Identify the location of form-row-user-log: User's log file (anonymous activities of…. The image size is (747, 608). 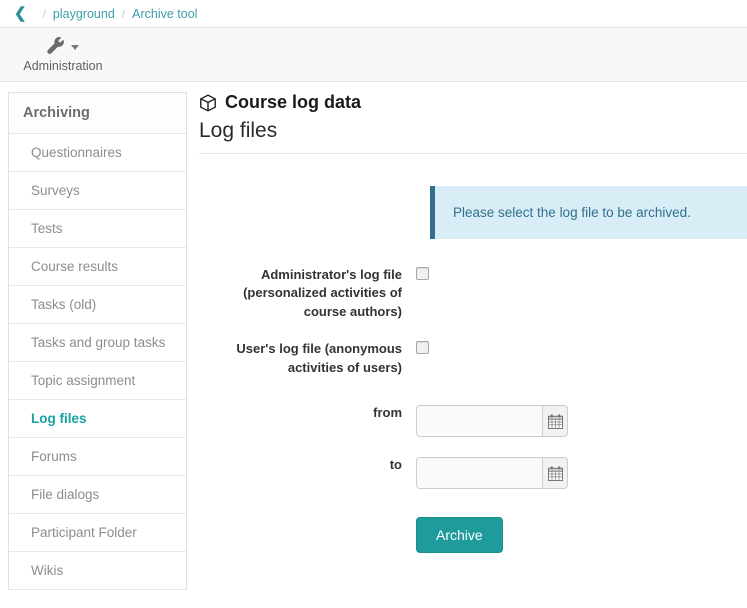
(473, 358).